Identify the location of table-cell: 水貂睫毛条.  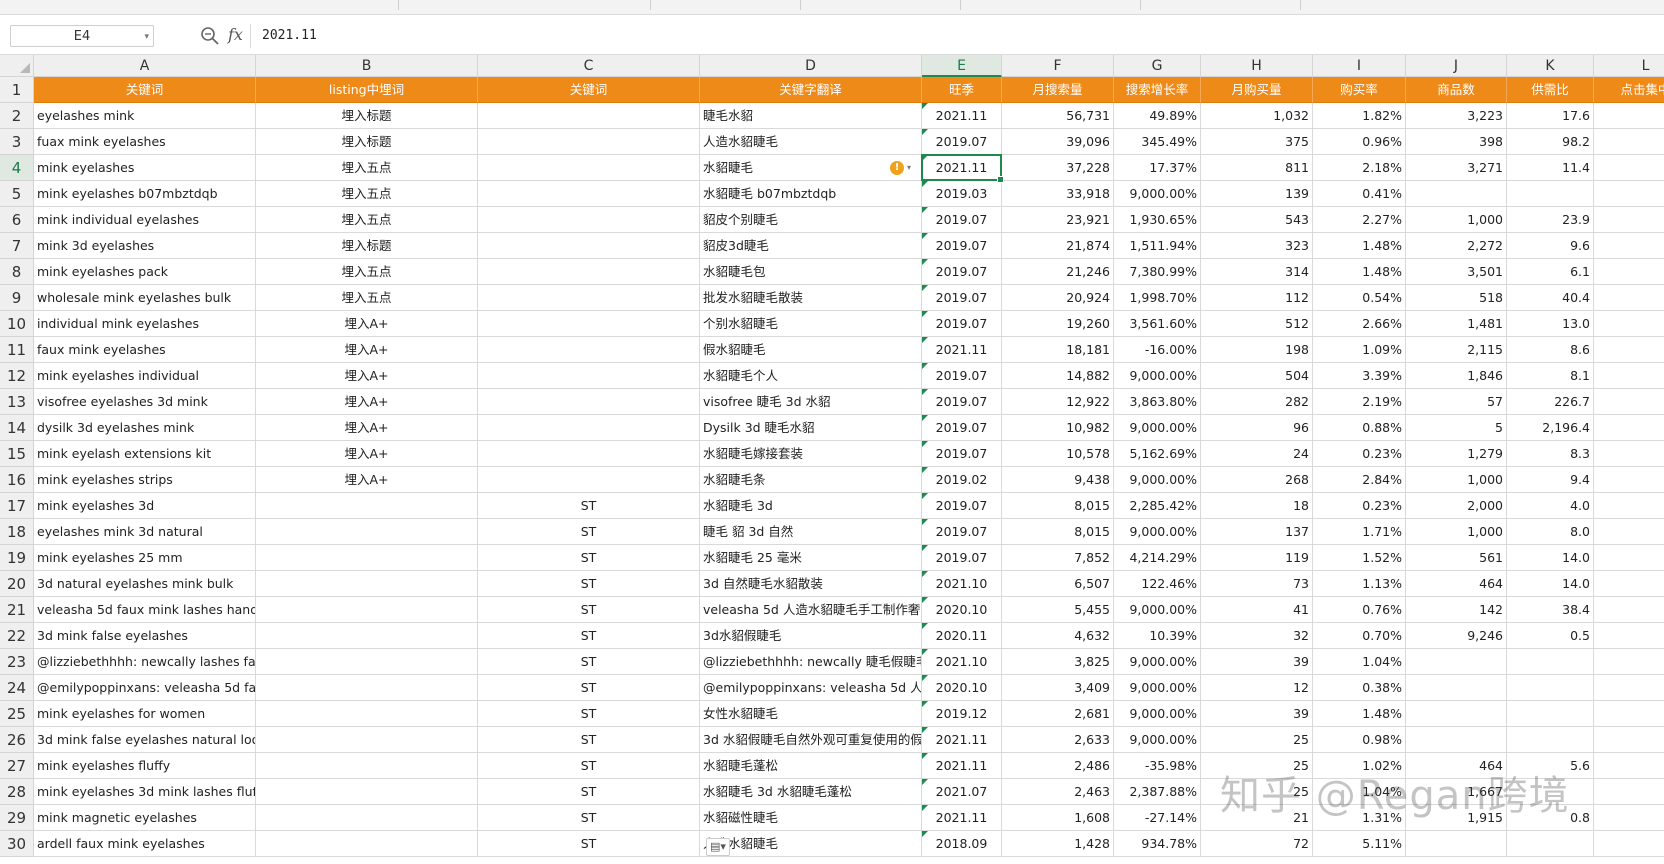
(811, 480).